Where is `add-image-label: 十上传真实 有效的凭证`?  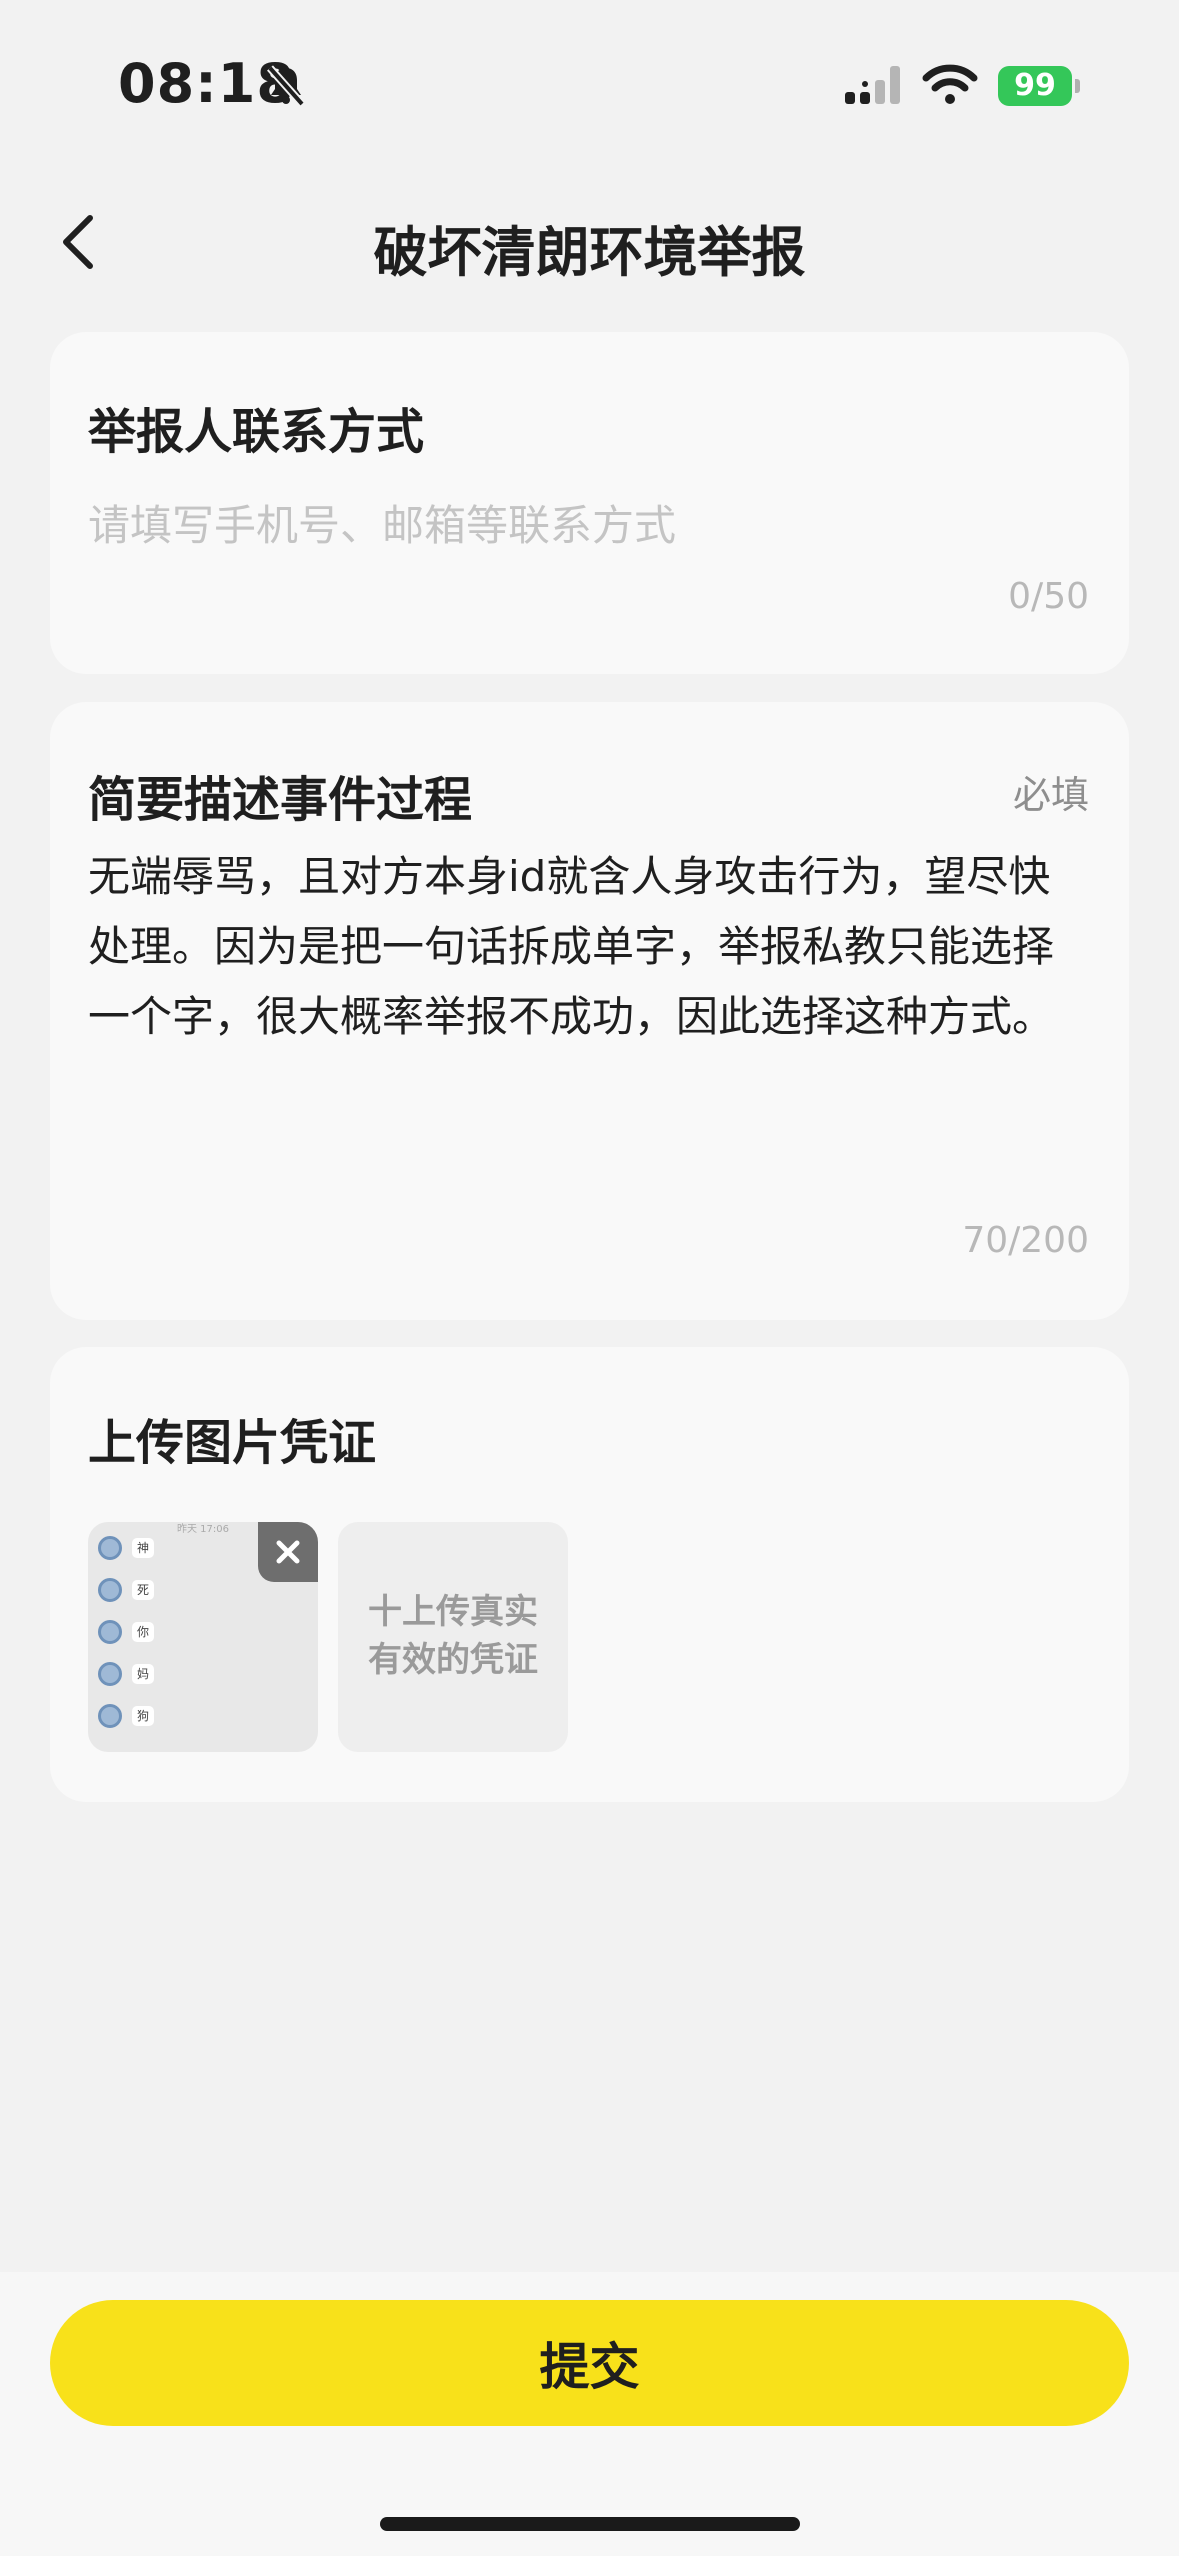
add-image-label: 十上传真实 有效的凭证 is located at coordinates (453, 1636).